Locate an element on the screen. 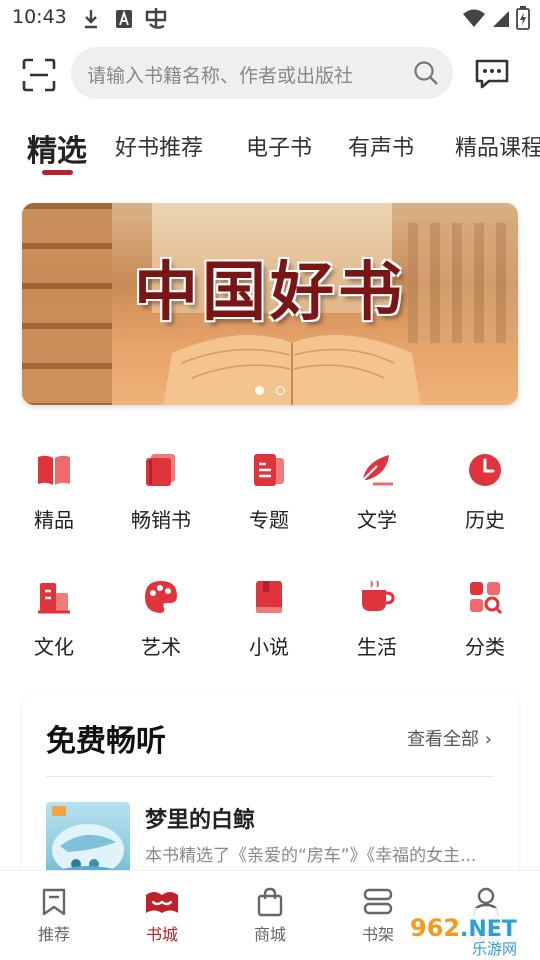 This screenshot has height=960, width=540. palette-icon is located at coordinates (161, 597).